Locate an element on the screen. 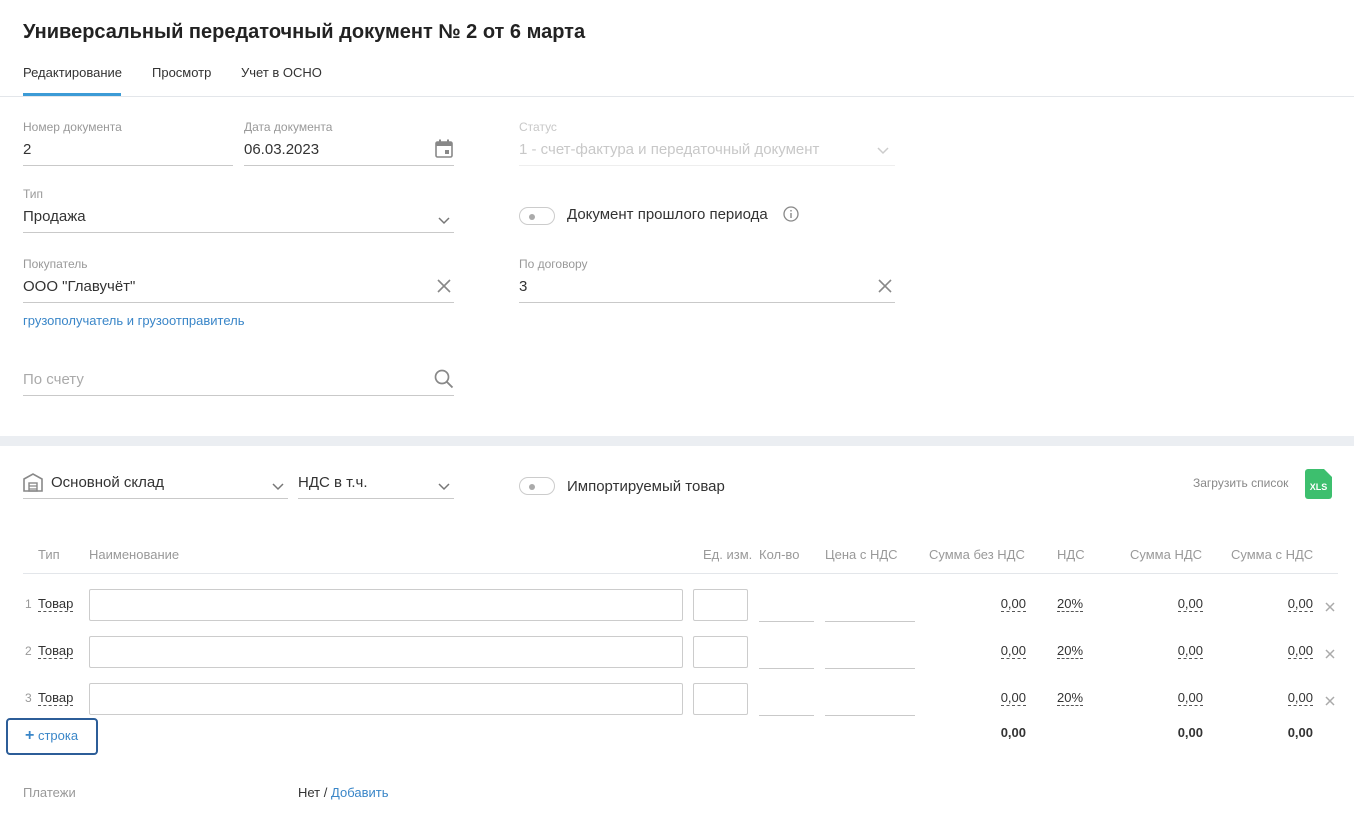 The height and width of the screenshot is (828, 1354). buyer-underline is located at coordinates (238, 302).